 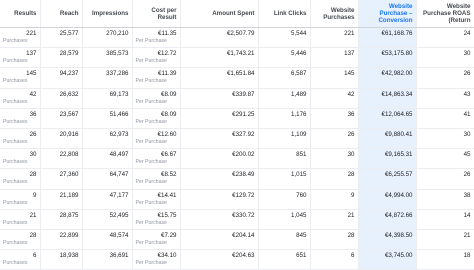 What do you see at coordinates (219, 179) in the screenshot?
I see `cell-spent: €238.49` at bounding box center [219, 179].